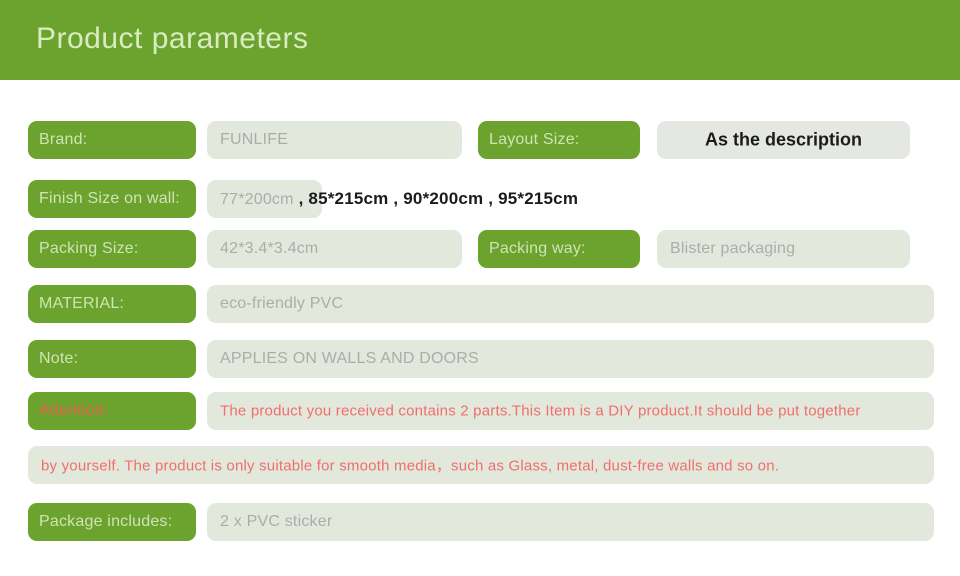 The height and width of the screenshot is (576, 960). I want to click on label-packing-size: Packing Size:, so click(112, 249).